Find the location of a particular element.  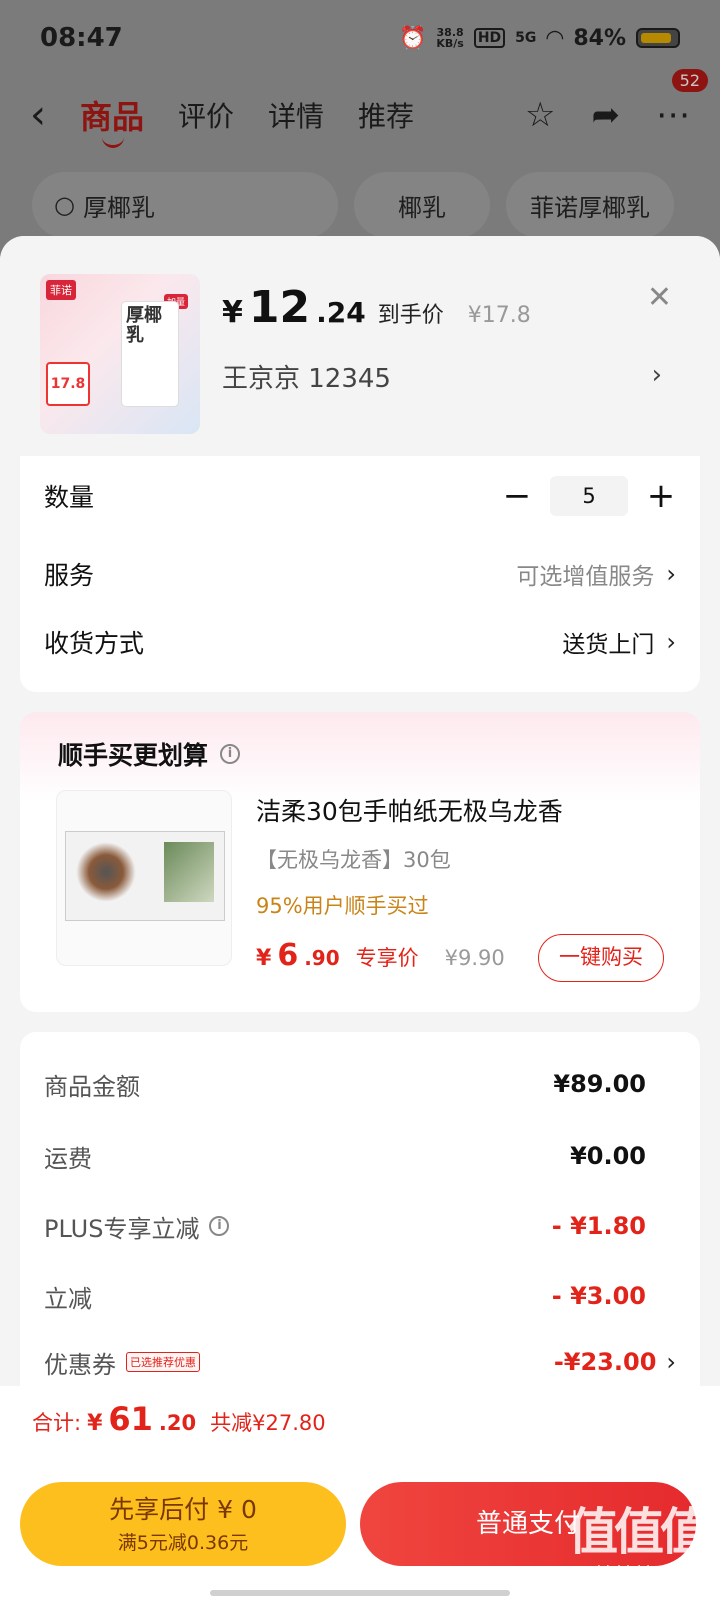

service-value-group: 可选增值服务 › is located at coordinates (596, 574).